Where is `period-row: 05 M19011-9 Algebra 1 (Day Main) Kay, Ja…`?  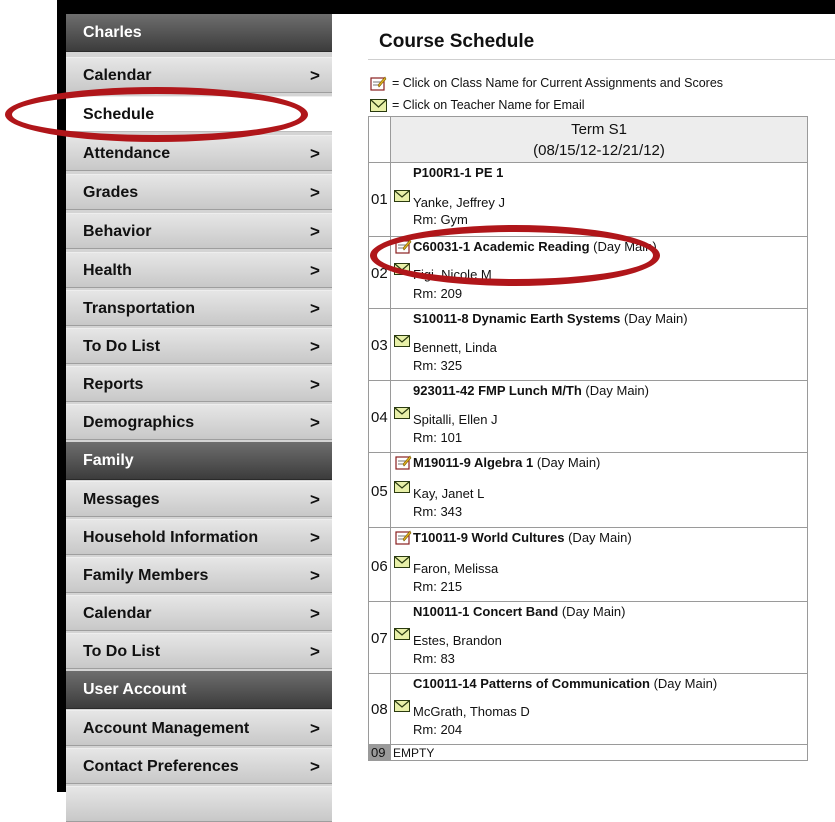 period-row: 05 M19011-9 Algebra 1 (Day Main) Kay, Ja… is located at coordinates (588, 489).